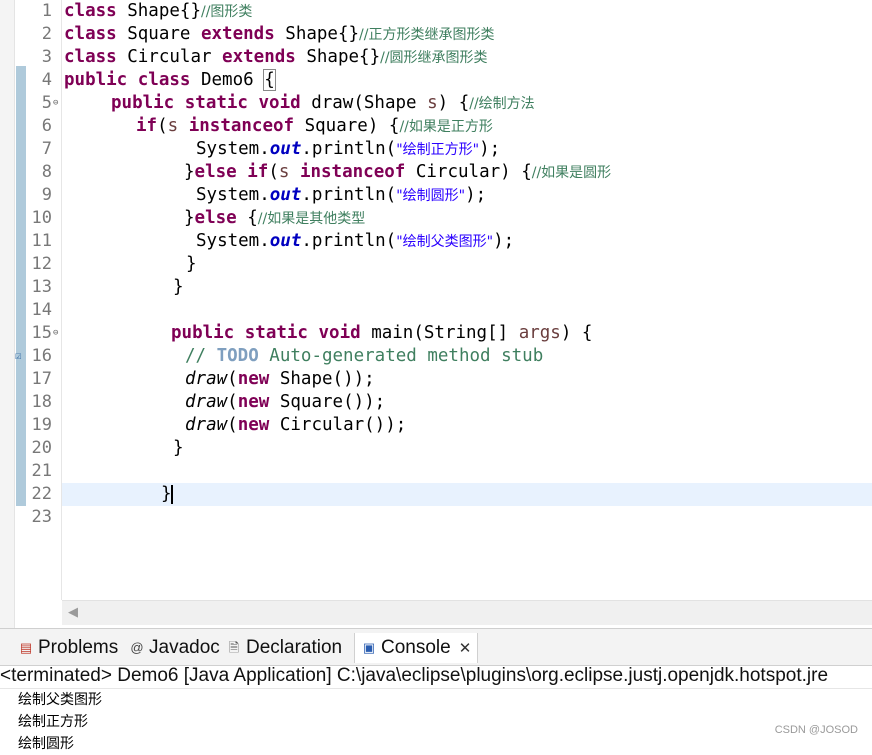 The width and height of the screenshot is (872, 755). I want to click on code-line-4: public class Demo6 {, so click(170, 80).